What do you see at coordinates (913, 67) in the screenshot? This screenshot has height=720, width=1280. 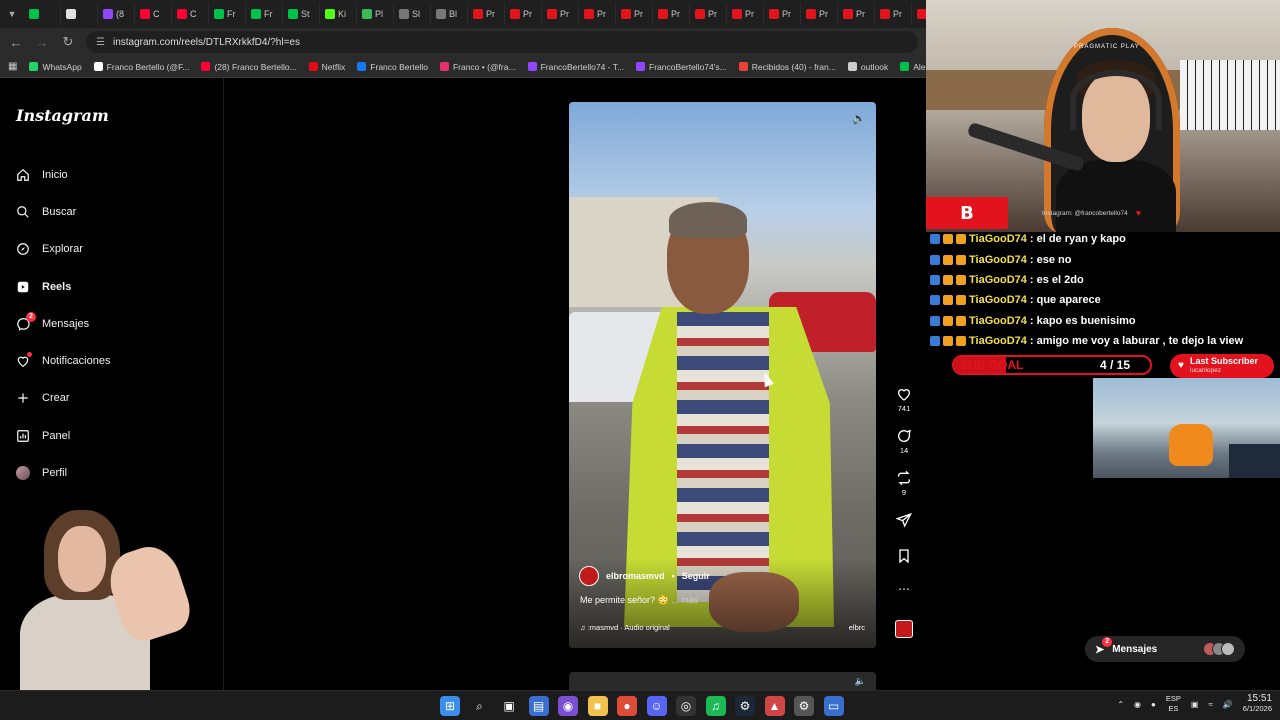 I see `bookmark: Aler` at bounding box center [913, 67].